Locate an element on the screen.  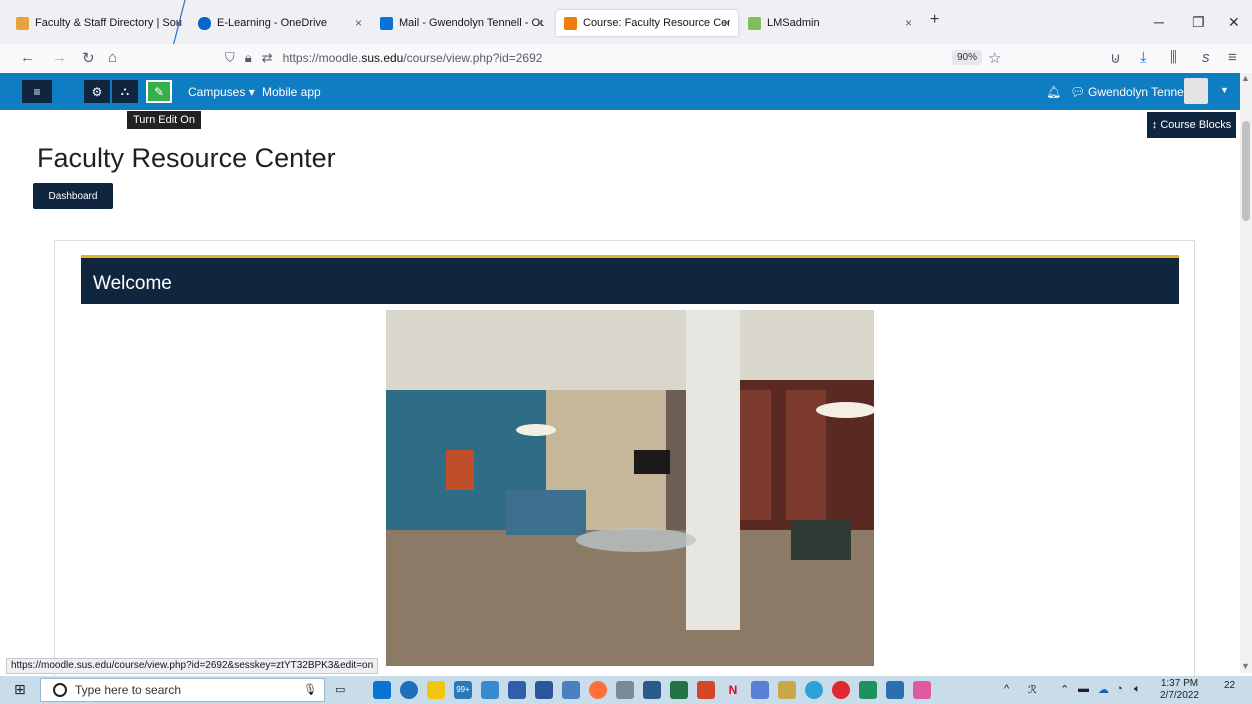
downloads-icon: ⤓ is located at coordinates (1143, 57).